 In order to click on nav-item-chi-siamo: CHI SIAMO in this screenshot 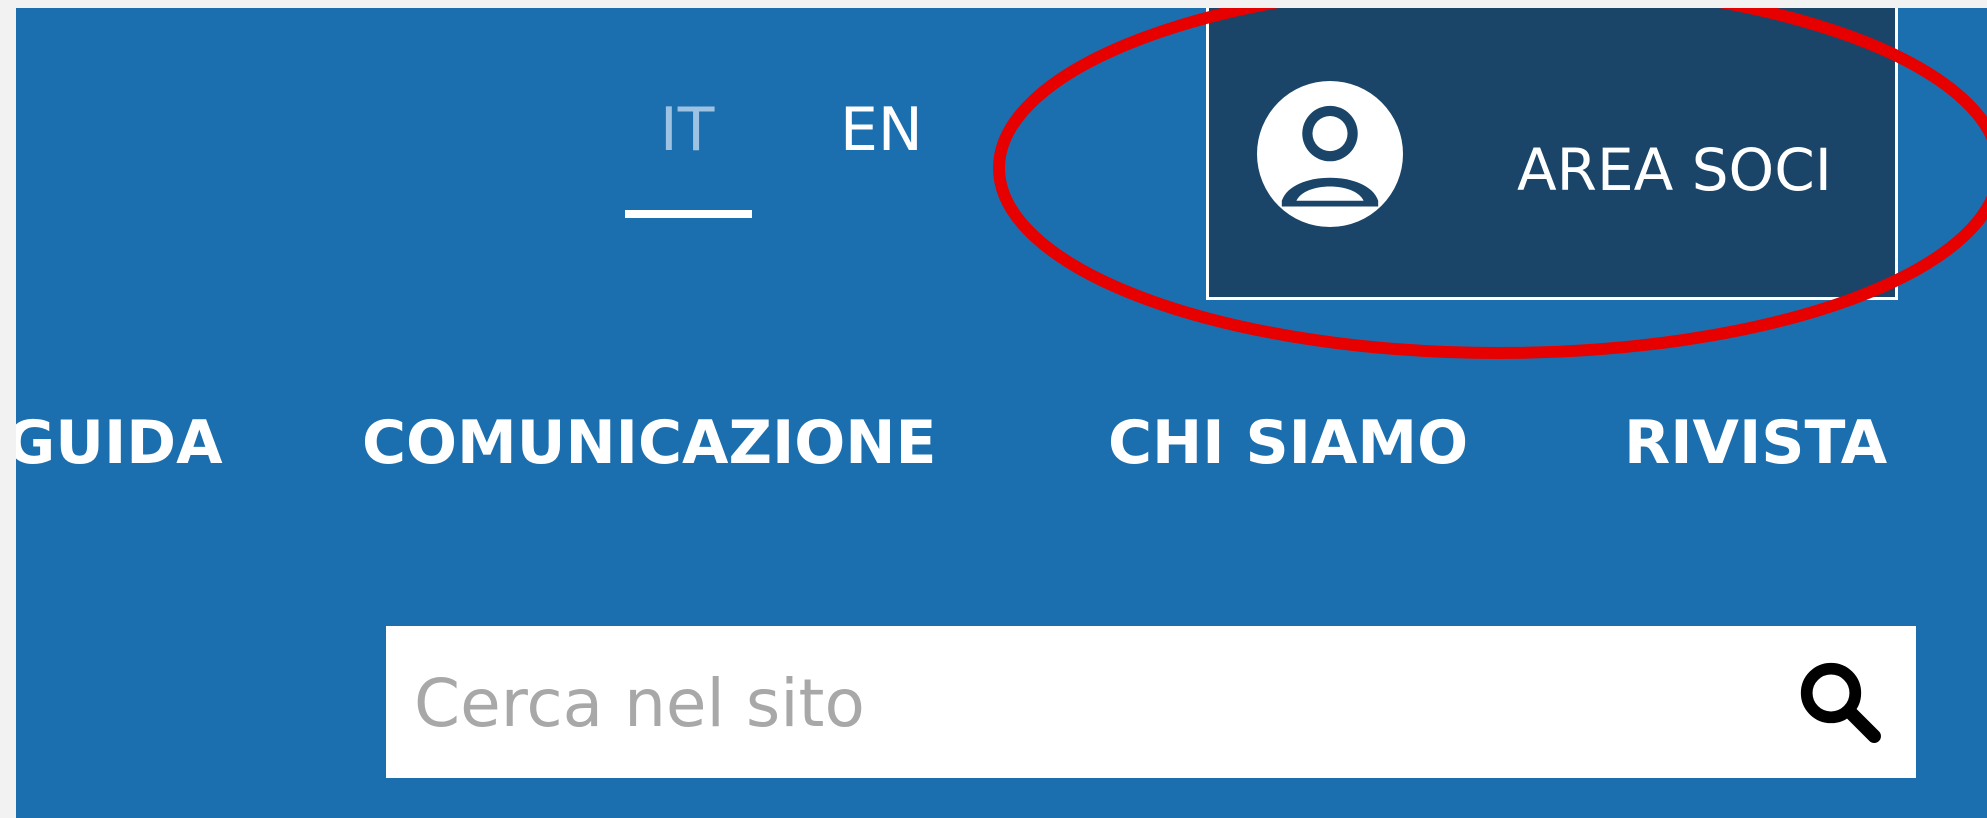, I will do `click(1288, 443)`.